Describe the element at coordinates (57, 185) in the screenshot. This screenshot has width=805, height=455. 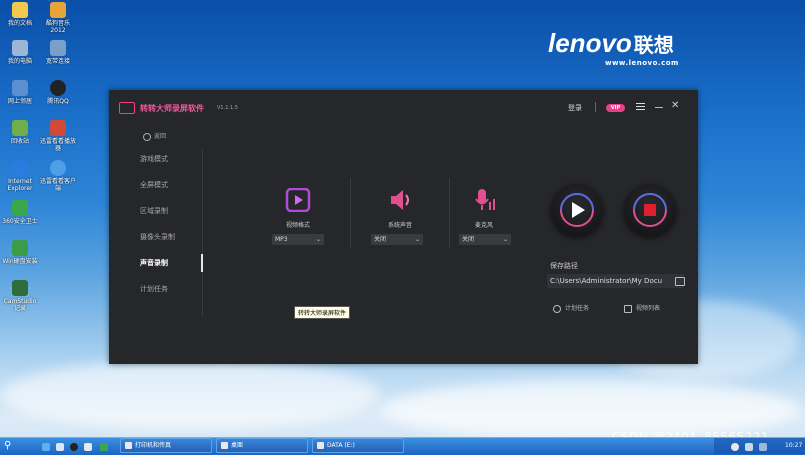
I see `desktop-icon-label: 迅雷看看客户端` at that location.